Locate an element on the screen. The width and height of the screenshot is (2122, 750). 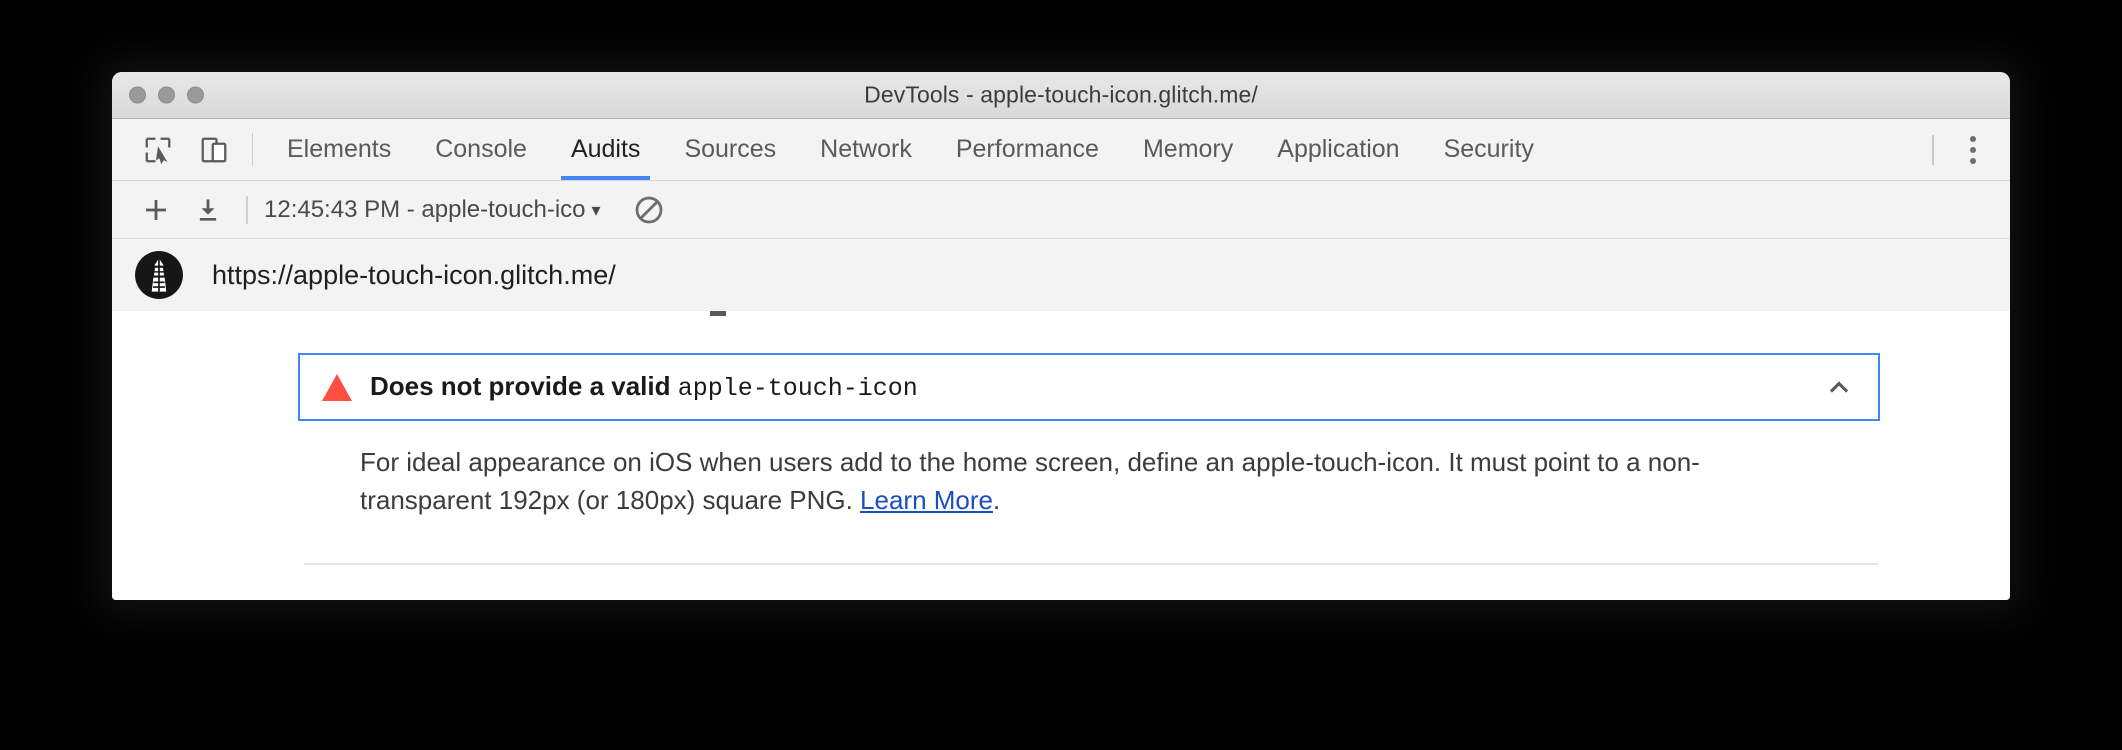
tab-label: Application is located at coordinates (1338, 149).